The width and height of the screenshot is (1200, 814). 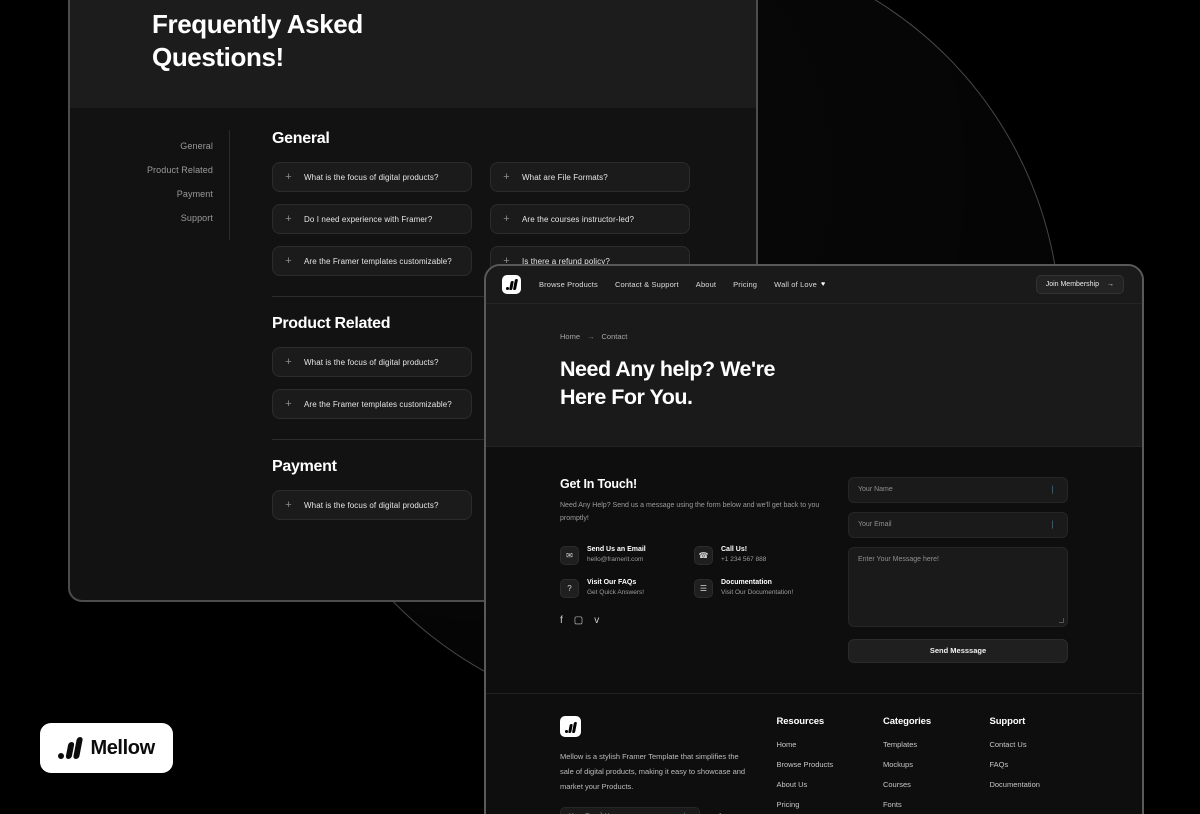 What do you see at coordinates (758, 588) in the screenshot?
I see `contact-method-documentation: ☰ Documentation Visit Our Documentation!` at bounding box center [758, 588].